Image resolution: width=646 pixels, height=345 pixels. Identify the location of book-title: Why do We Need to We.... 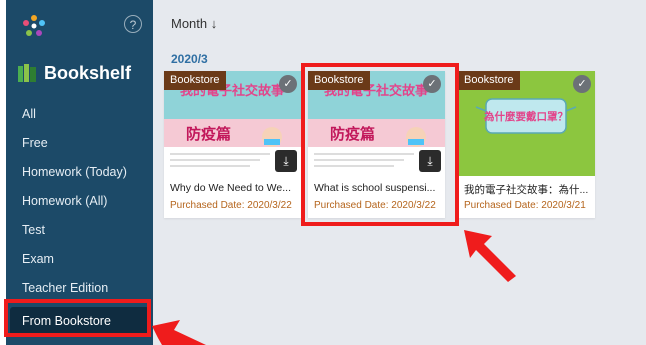
(230, 188).